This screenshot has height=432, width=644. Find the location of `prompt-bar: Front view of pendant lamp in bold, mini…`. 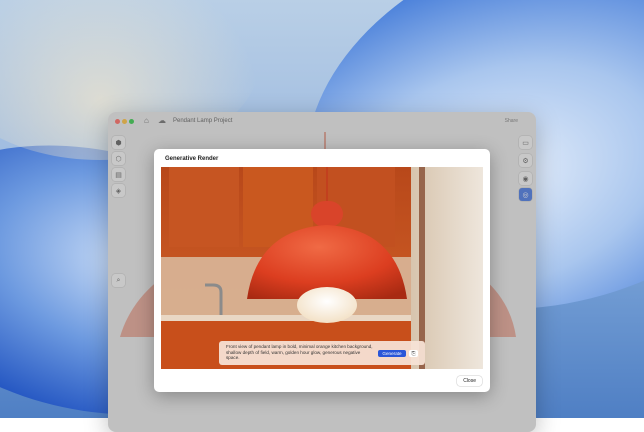

prompt-bar: Front view of pendant lamp in bold, mini… is located at coordinates (322, 353).